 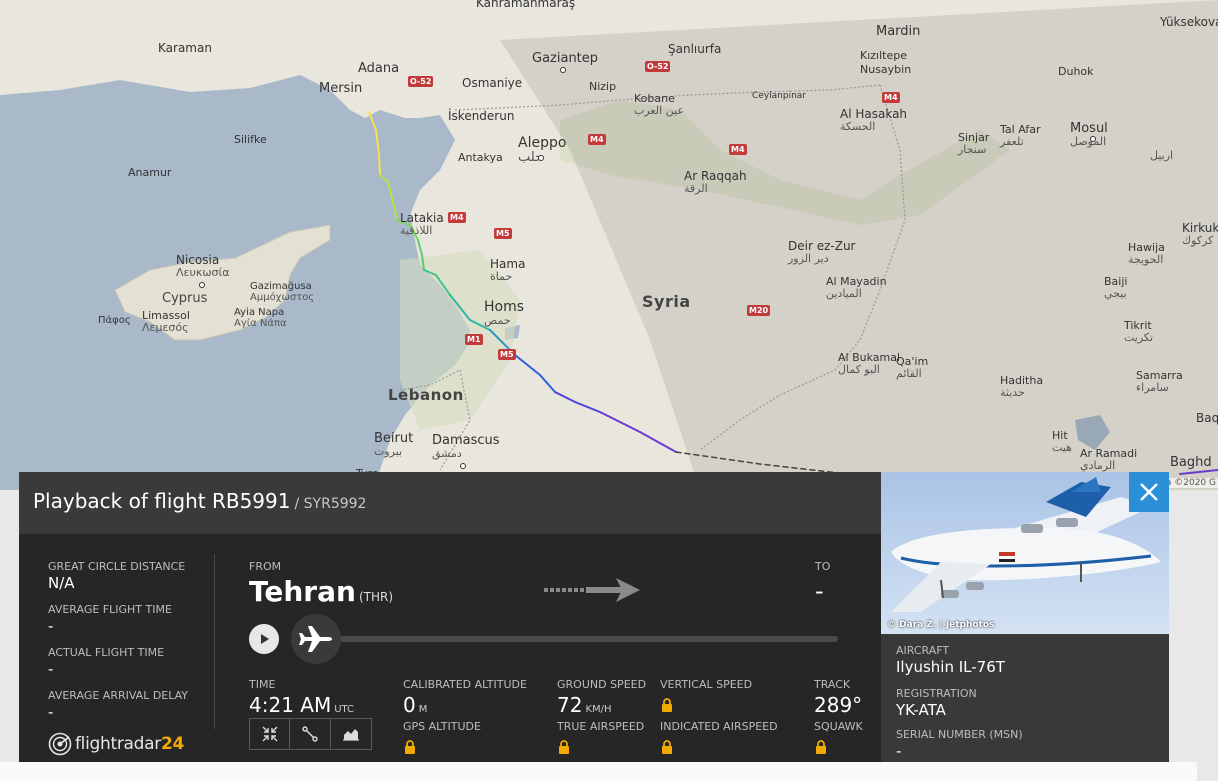 What do you see at coordinates (738, 149) in the screenshot?
I see `road-m4-b: M4` at bounding box center [738, 149].